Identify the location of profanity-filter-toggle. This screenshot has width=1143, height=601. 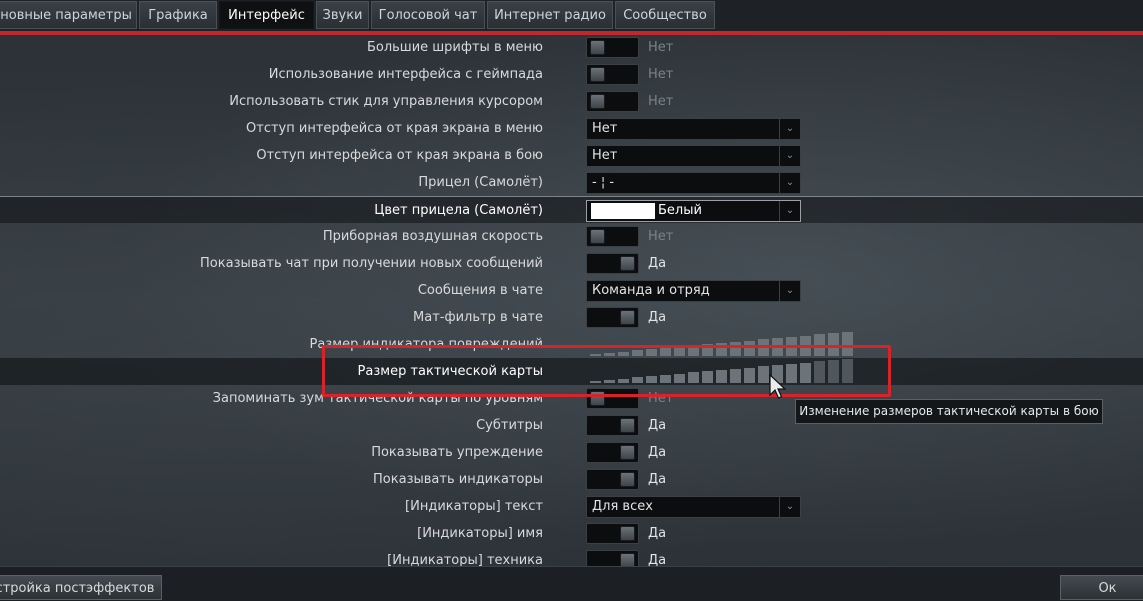
(612, 317).